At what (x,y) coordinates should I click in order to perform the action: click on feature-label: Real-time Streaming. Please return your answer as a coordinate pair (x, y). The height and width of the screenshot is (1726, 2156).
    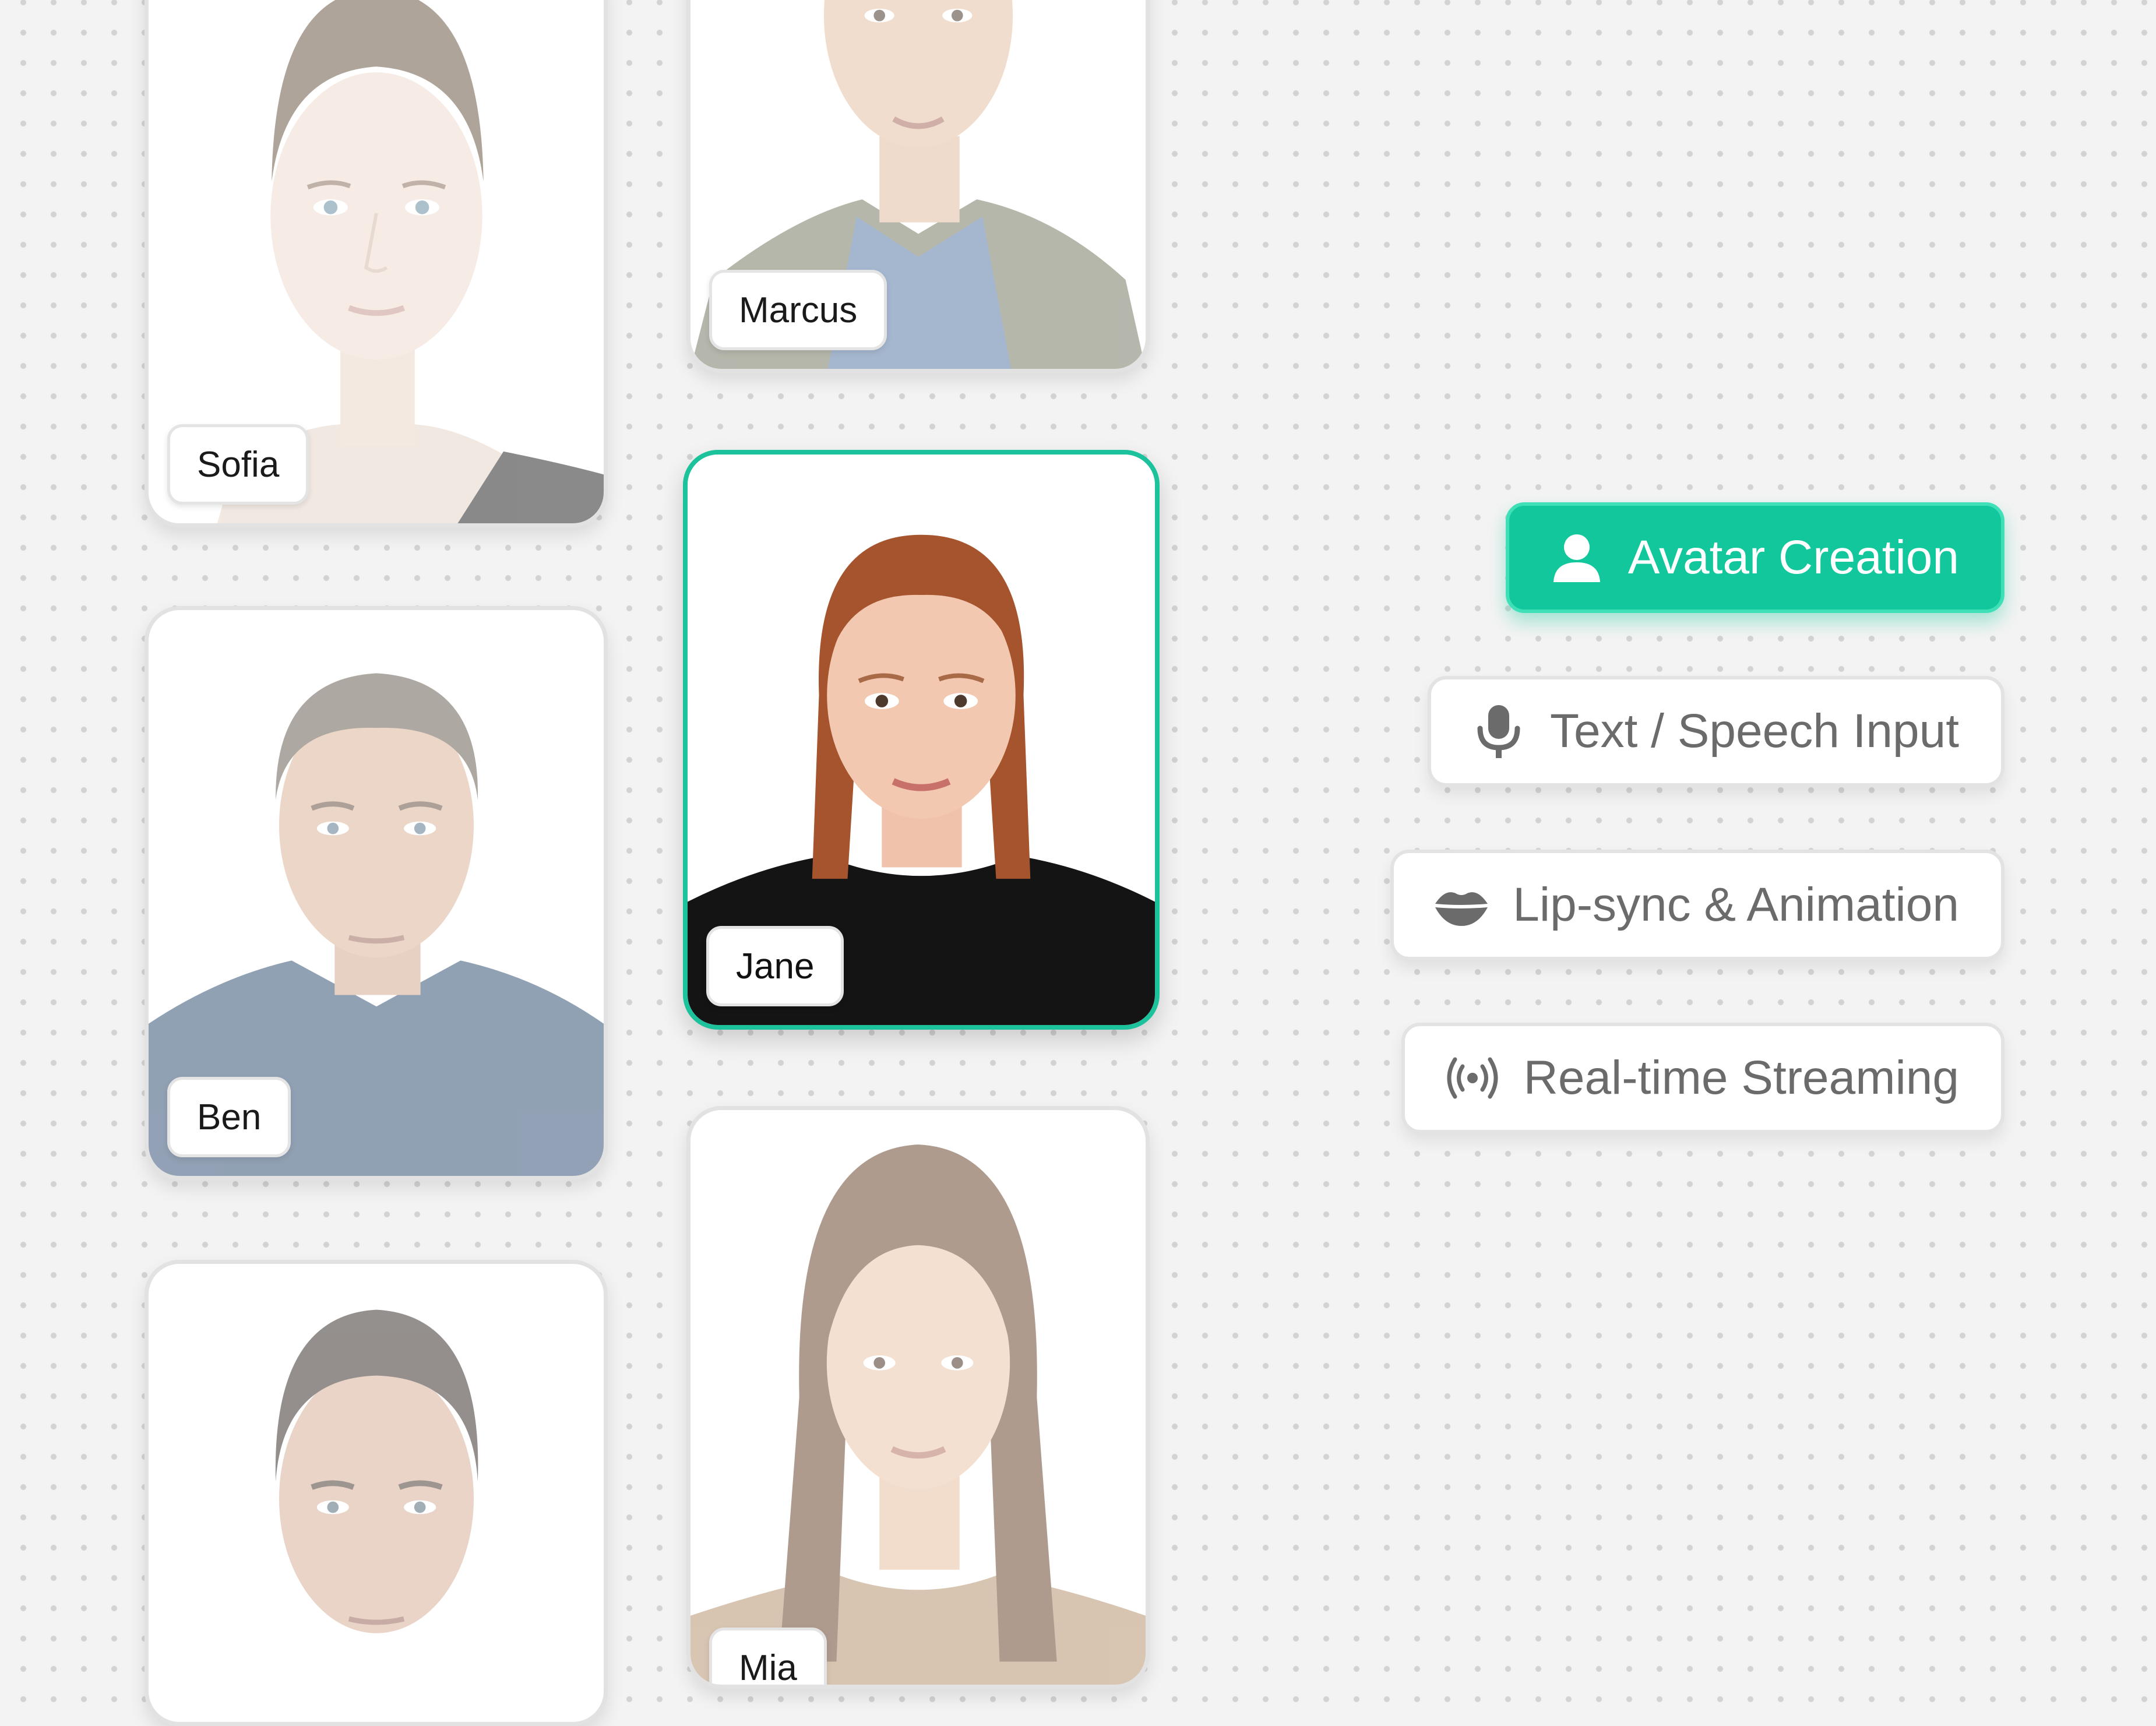
    Looking at the image, I should click on (1741, 1077).